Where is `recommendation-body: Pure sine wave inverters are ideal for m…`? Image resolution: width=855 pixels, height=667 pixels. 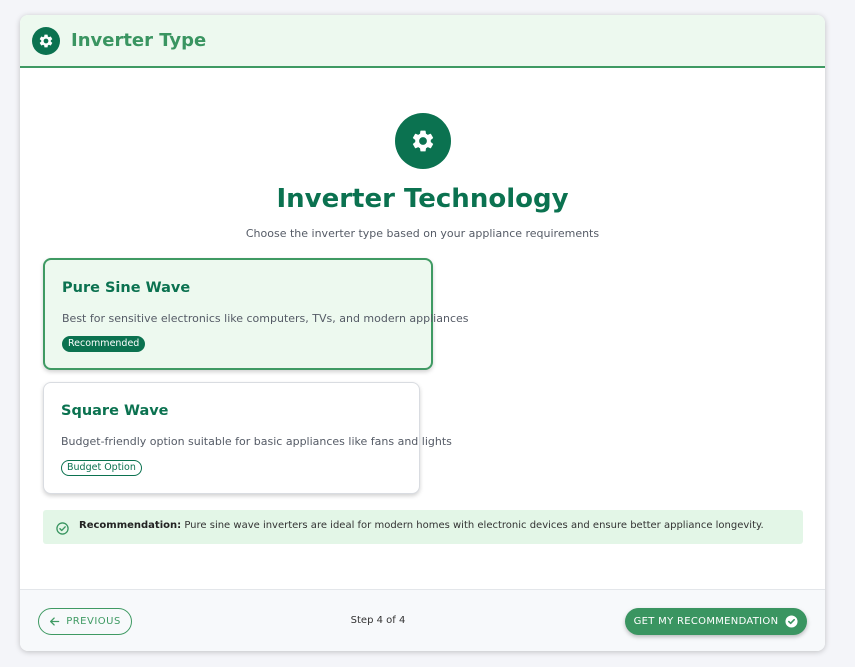 recommendation-body: Pure sine wave inverters are ideal for m… is located at coordinates (474, 525).